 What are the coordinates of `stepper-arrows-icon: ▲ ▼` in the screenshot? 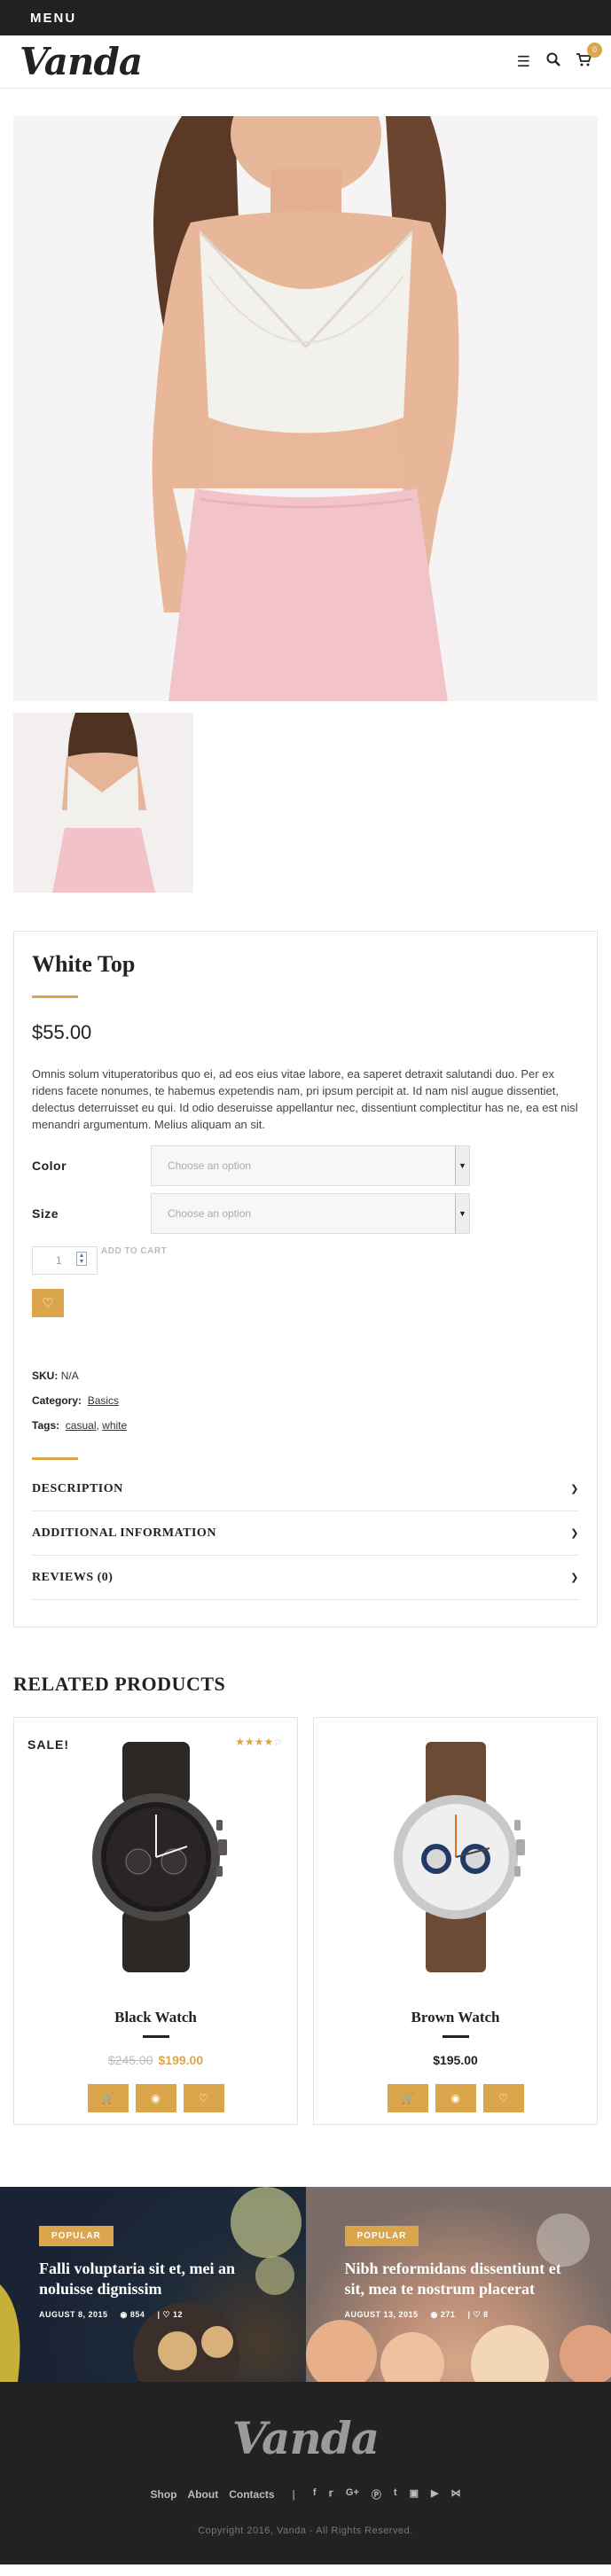 It's located at (81, 1259).